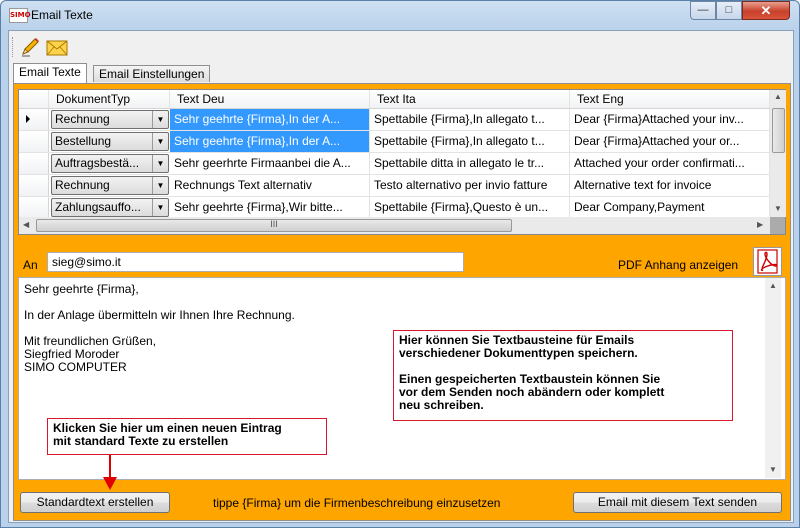  I want to click on email-line: SIMO COMPUTER, so click(75, 367).